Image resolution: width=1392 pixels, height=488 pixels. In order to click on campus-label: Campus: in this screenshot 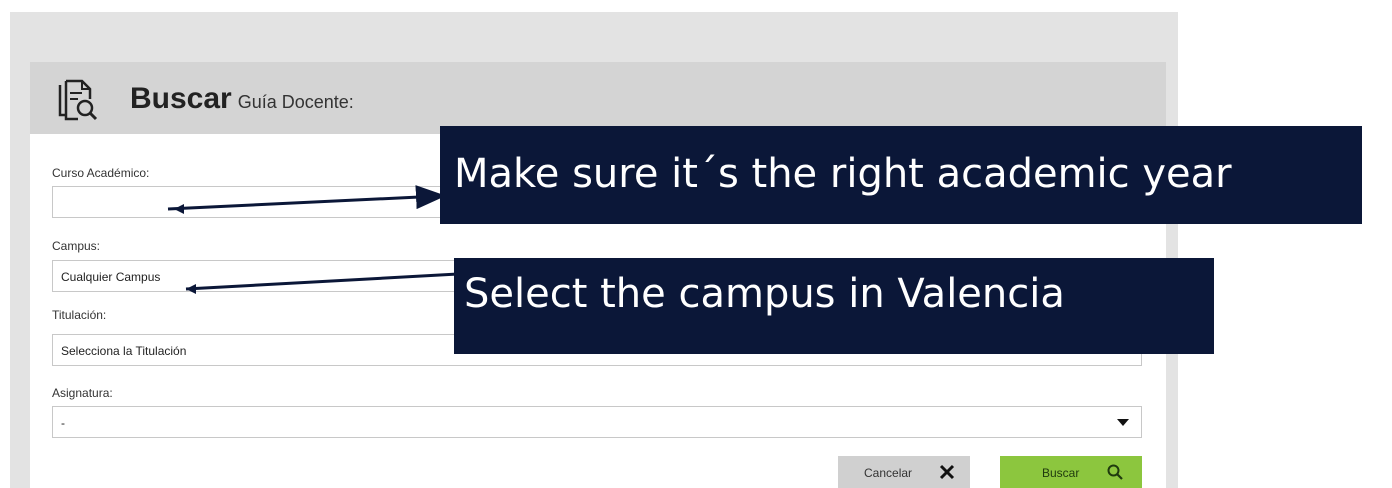, I will do `click(76, 246)`.